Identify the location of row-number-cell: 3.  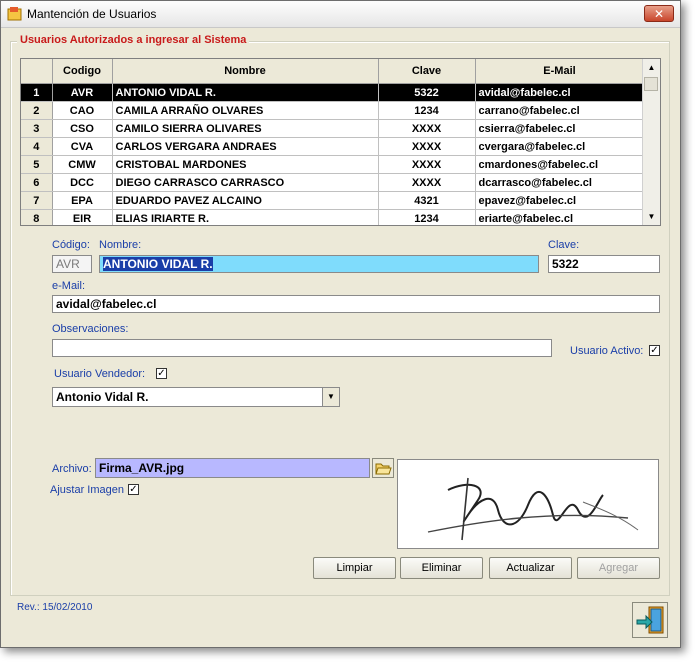
(37, 128).